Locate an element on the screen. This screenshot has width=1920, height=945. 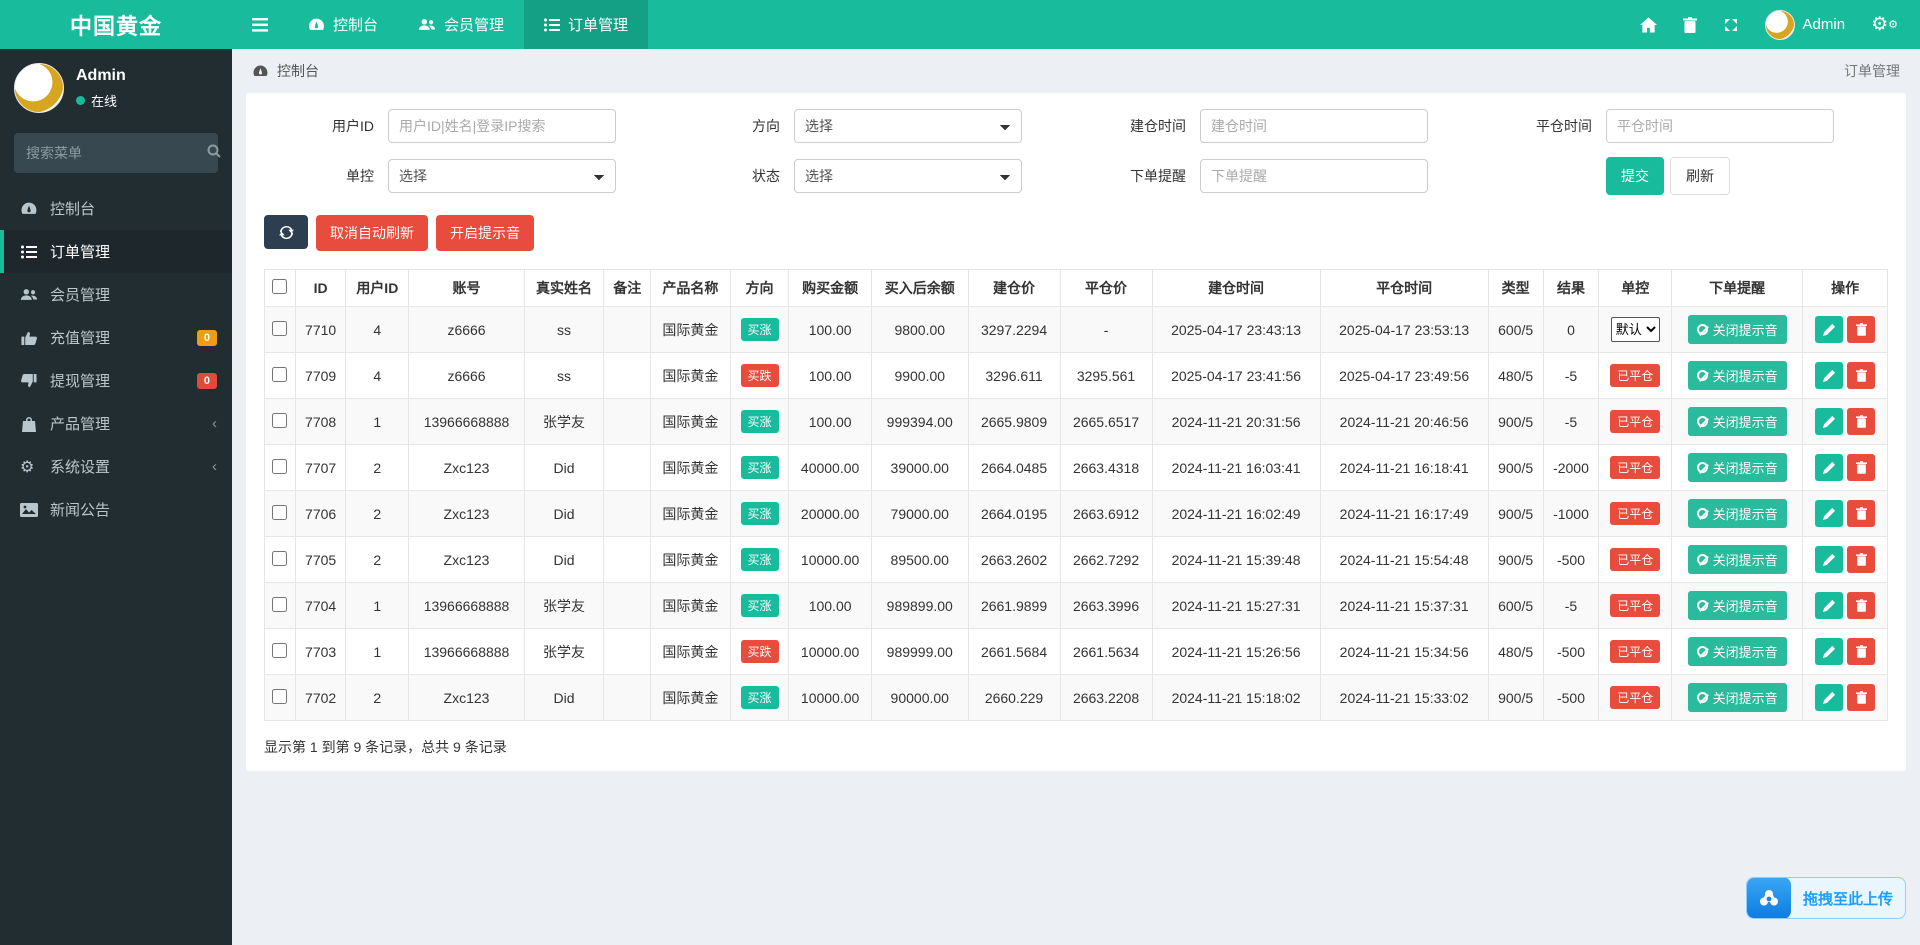
cell-account: 13966668888 is located at coordinates (466, 605).